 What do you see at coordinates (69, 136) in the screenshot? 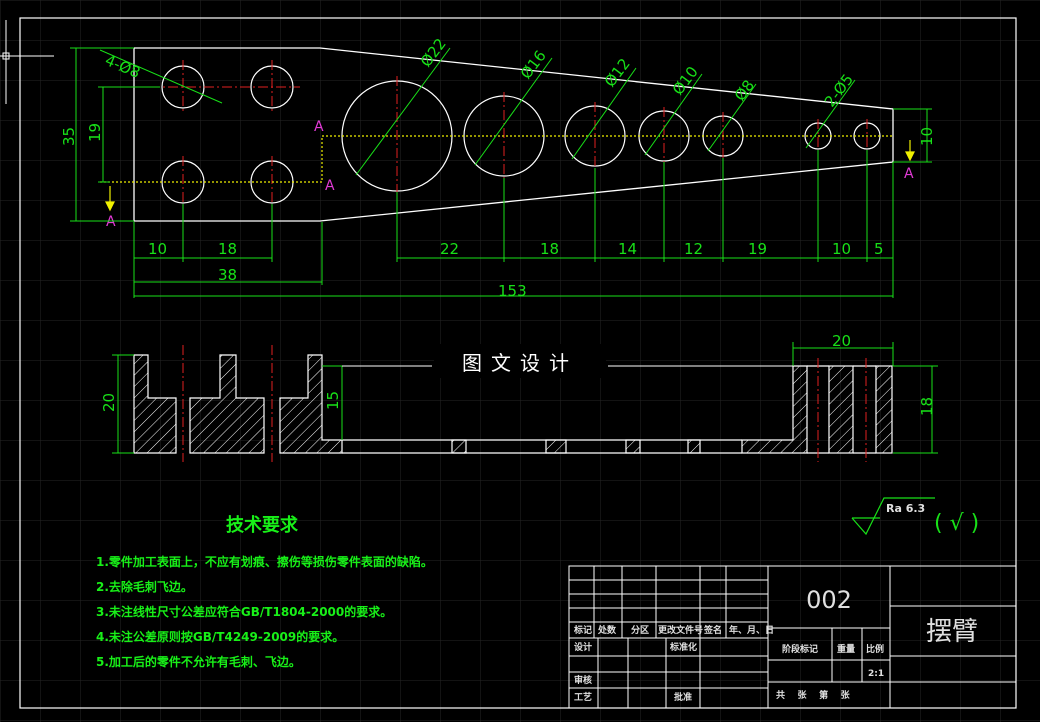
I see `dim-35: 35` at bounding box center [69, 136].